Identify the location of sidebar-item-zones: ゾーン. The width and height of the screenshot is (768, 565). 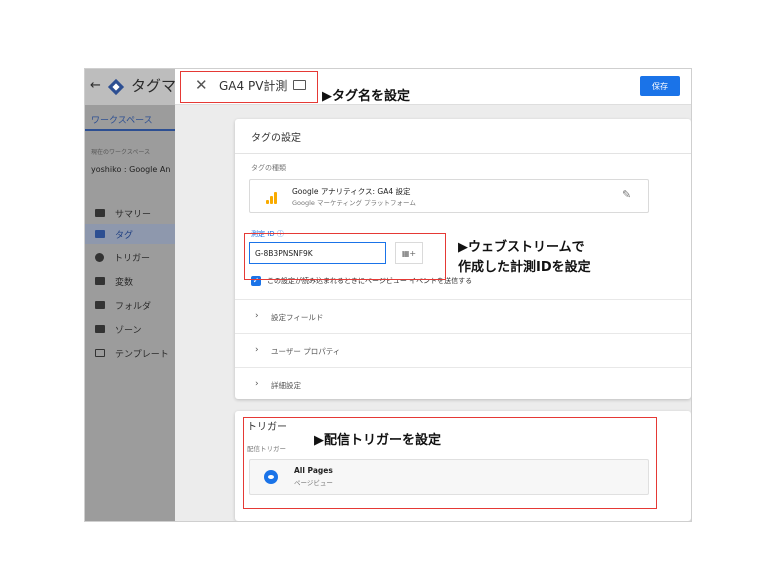
(130, 329).